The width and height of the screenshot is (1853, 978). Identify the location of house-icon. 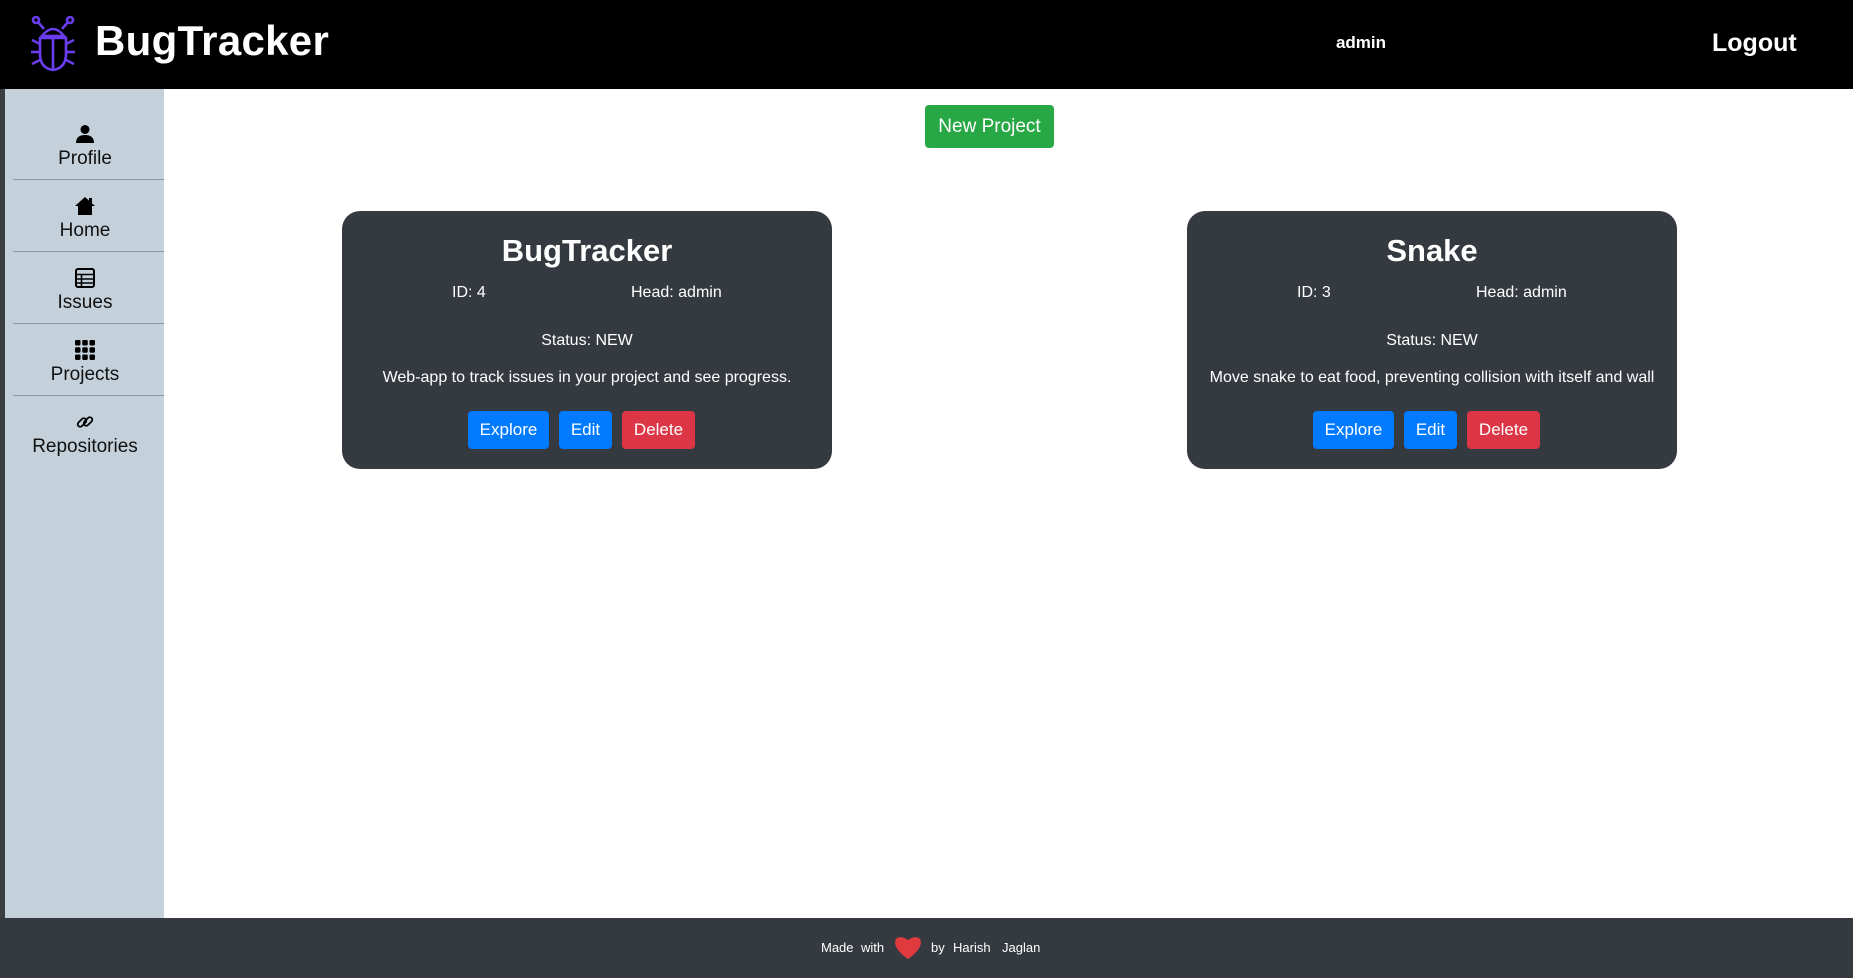
(85, 206).